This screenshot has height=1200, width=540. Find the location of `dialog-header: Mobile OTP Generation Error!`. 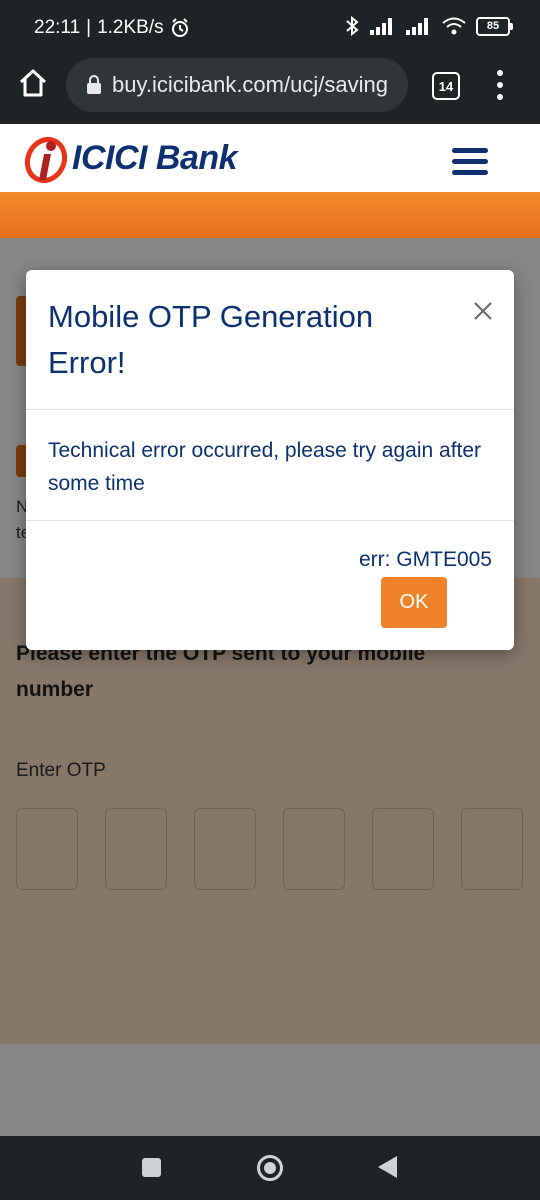

dialog-header: Mobile OTP Generation Error! is located at coordinates (270, 340).